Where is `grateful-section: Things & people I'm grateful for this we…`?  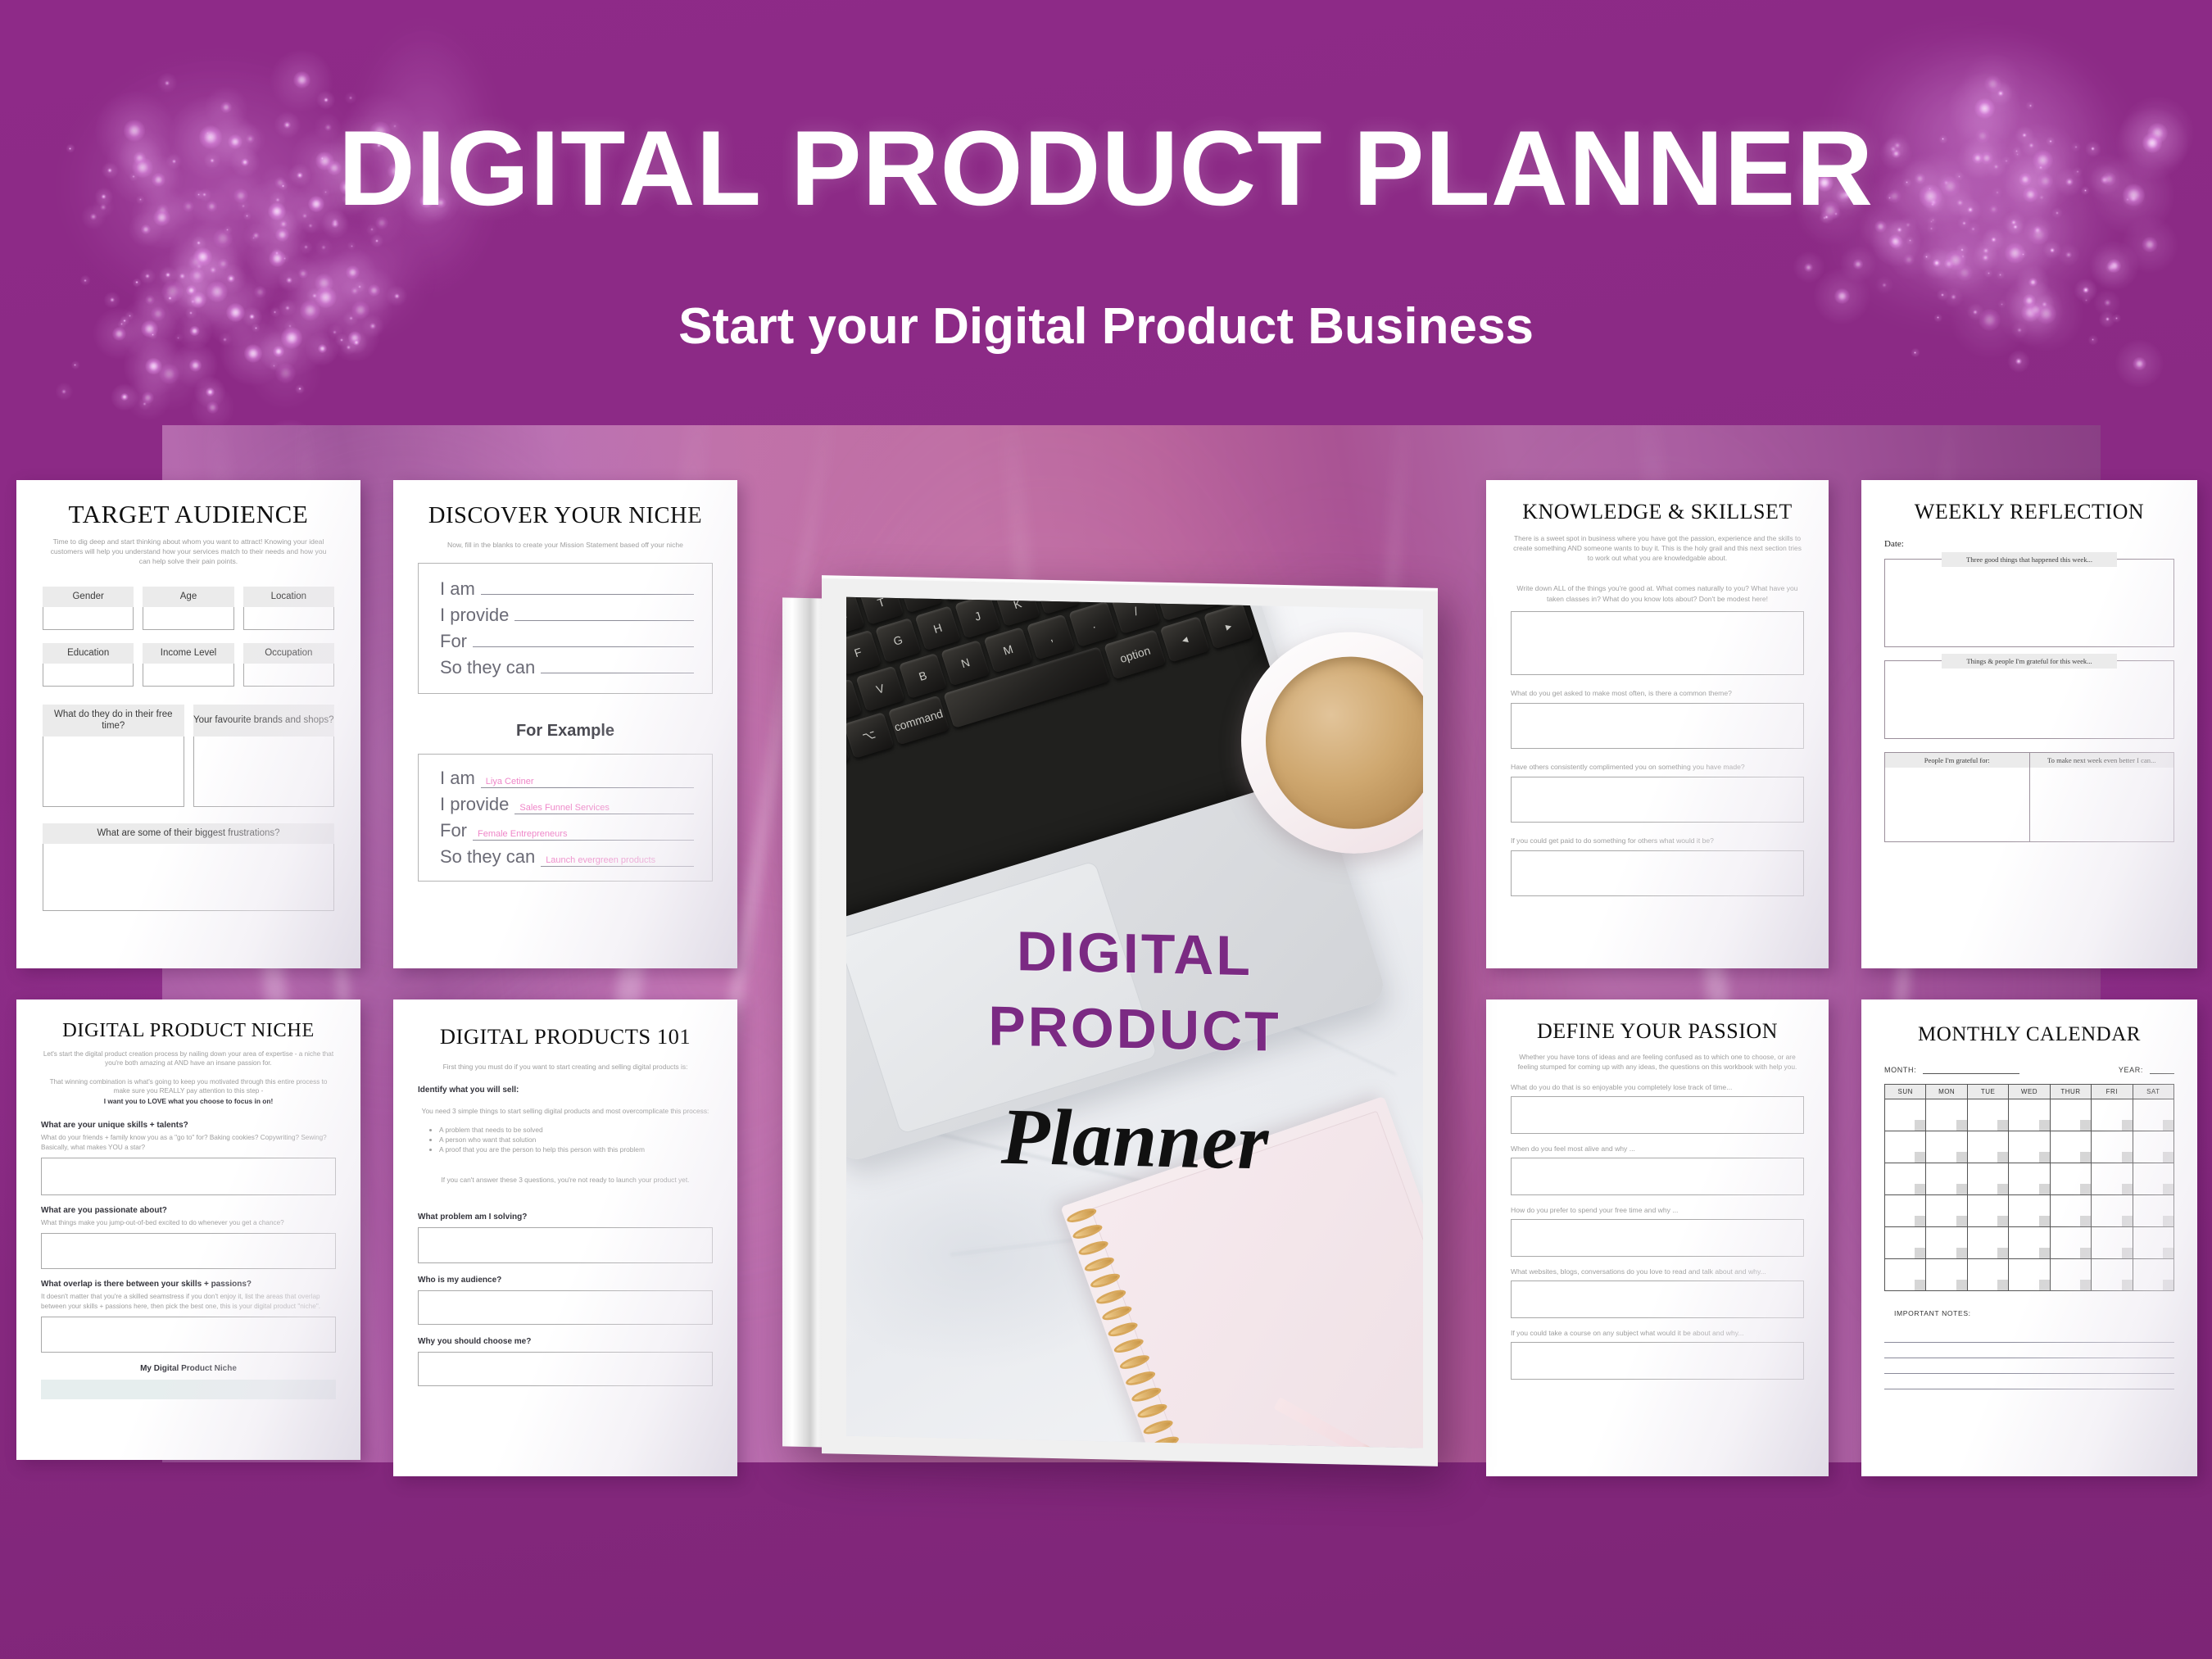 grateful-section: Things & people I'm grateful for this we… is located at coordinates (2029, 696).